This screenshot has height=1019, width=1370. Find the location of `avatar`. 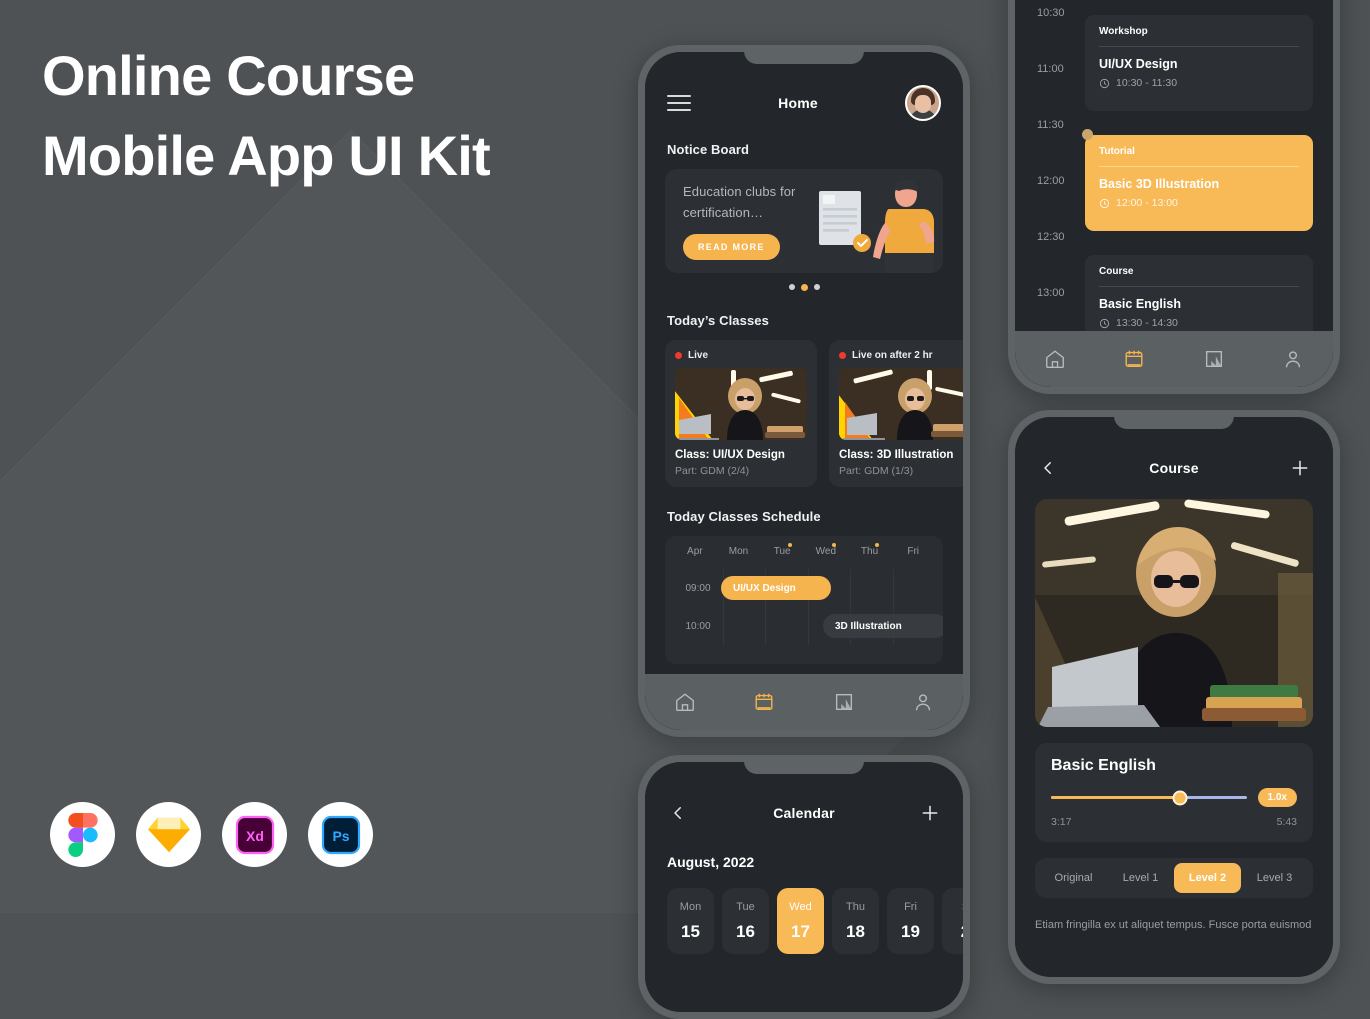

avatar is located at coordinates (922, 103).